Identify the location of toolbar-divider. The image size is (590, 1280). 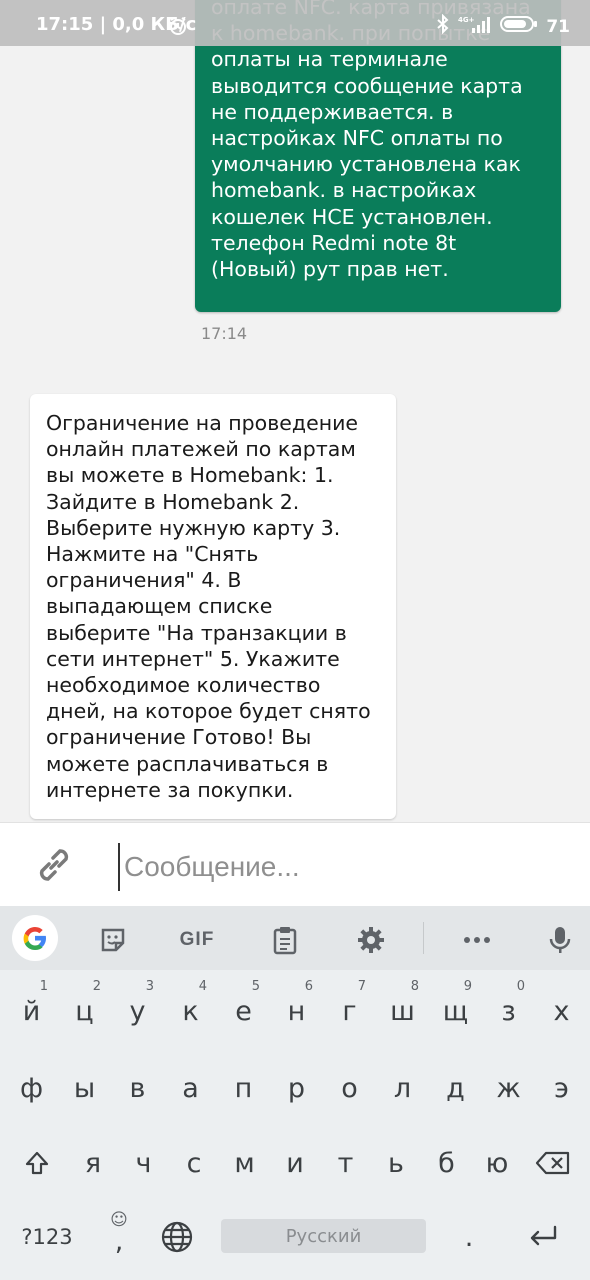
(423, 938).